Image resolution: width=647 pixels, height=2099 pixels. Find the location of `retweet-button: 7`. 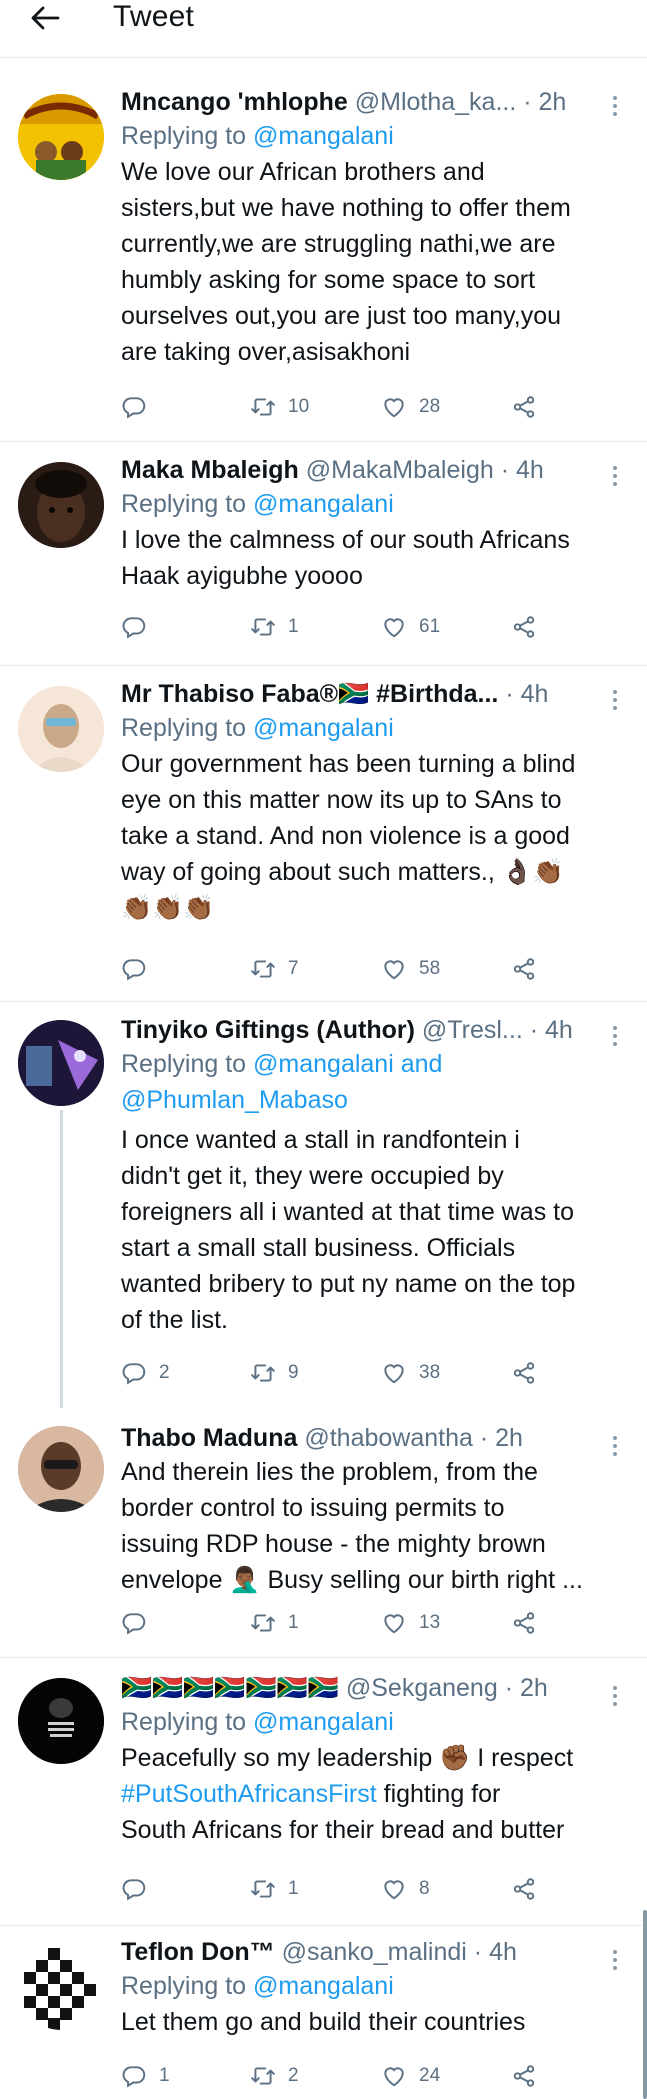

retweet-button: 7 is located at coordinates (274, 969).